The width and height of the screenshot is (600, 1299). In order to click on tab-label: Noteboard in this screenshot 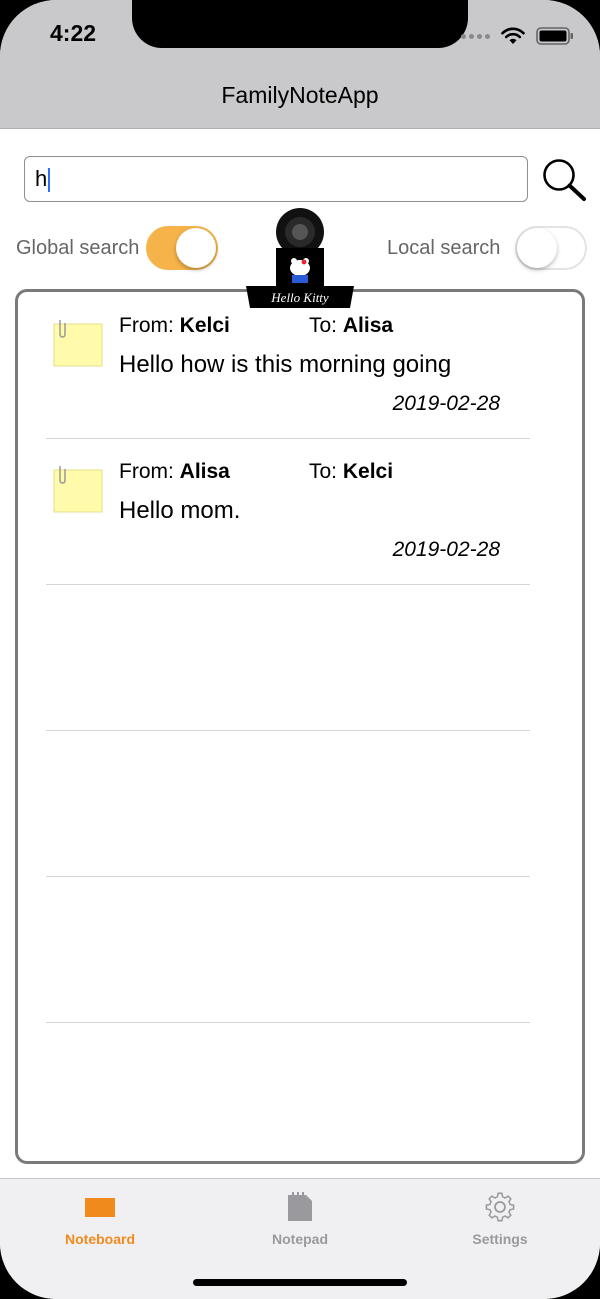, I will do `click(100, 1239)`.